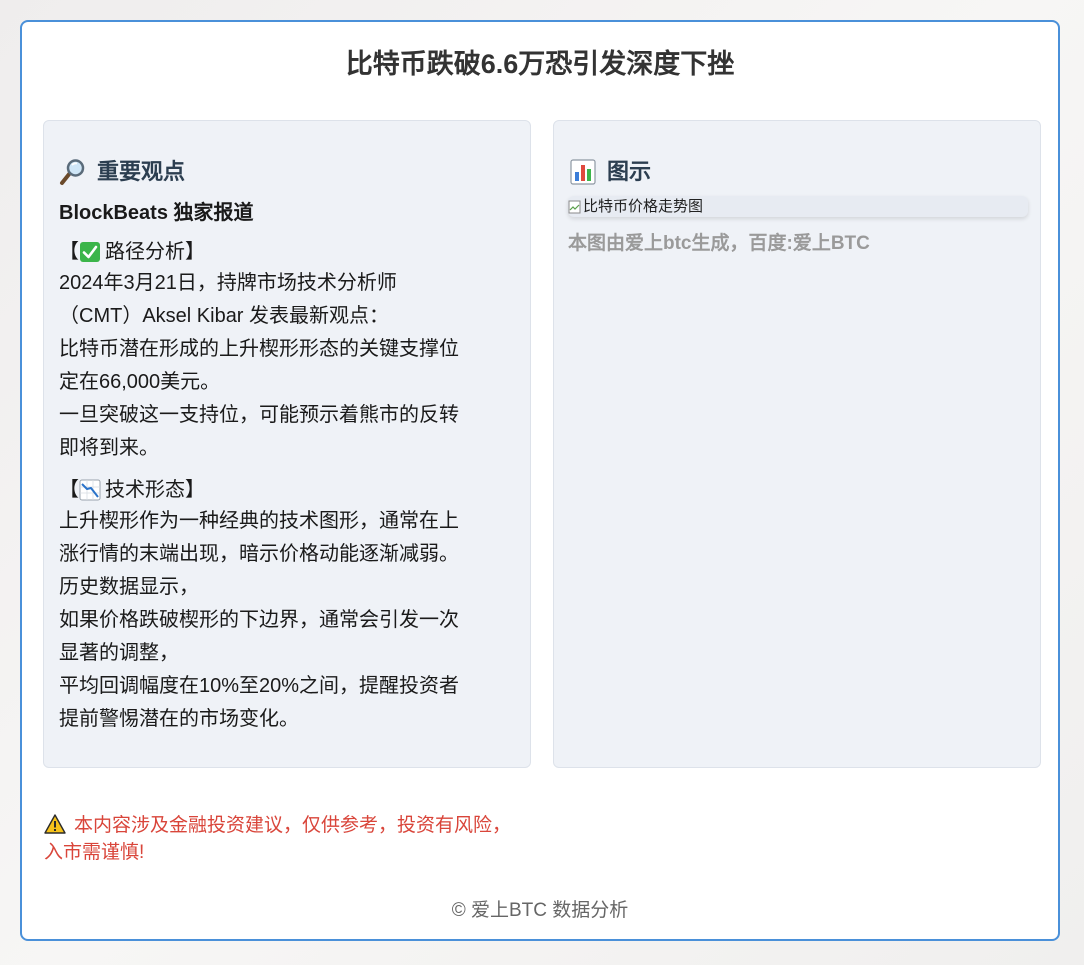  Describe the element at coordinates (259, 349) in the screenshot. I see `path-analysis-line: 比特币潜在形成的上升楔形形态的关键支撑位` at that location.